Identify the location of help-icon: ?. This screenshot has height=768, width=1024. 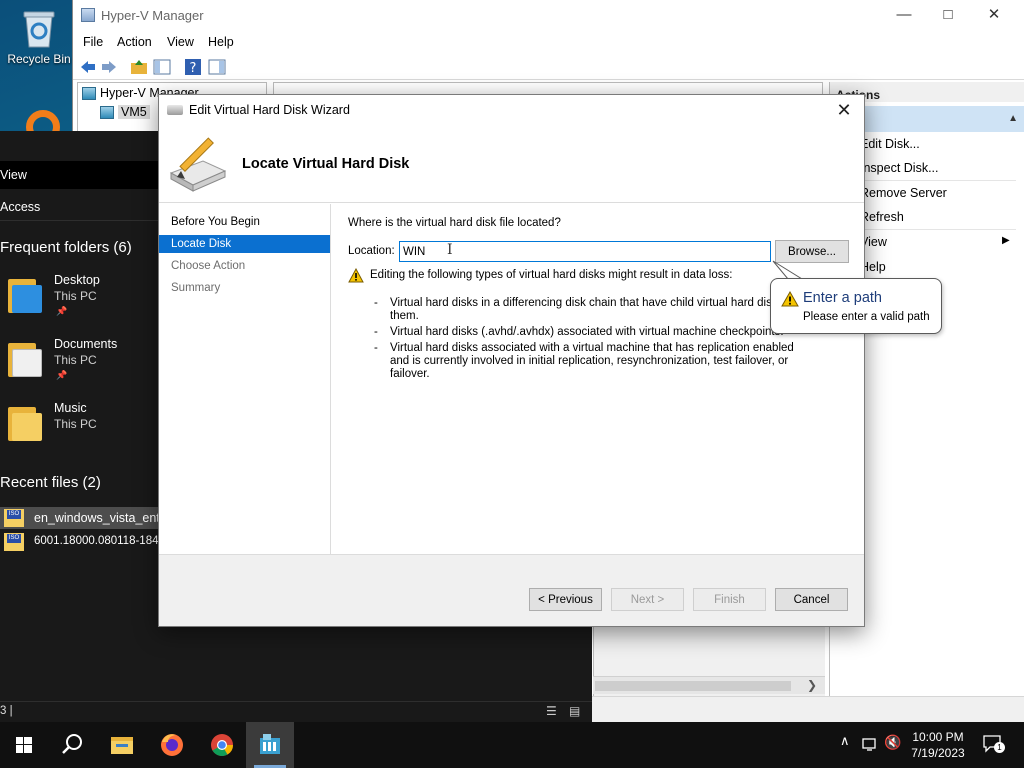
(193, 67).